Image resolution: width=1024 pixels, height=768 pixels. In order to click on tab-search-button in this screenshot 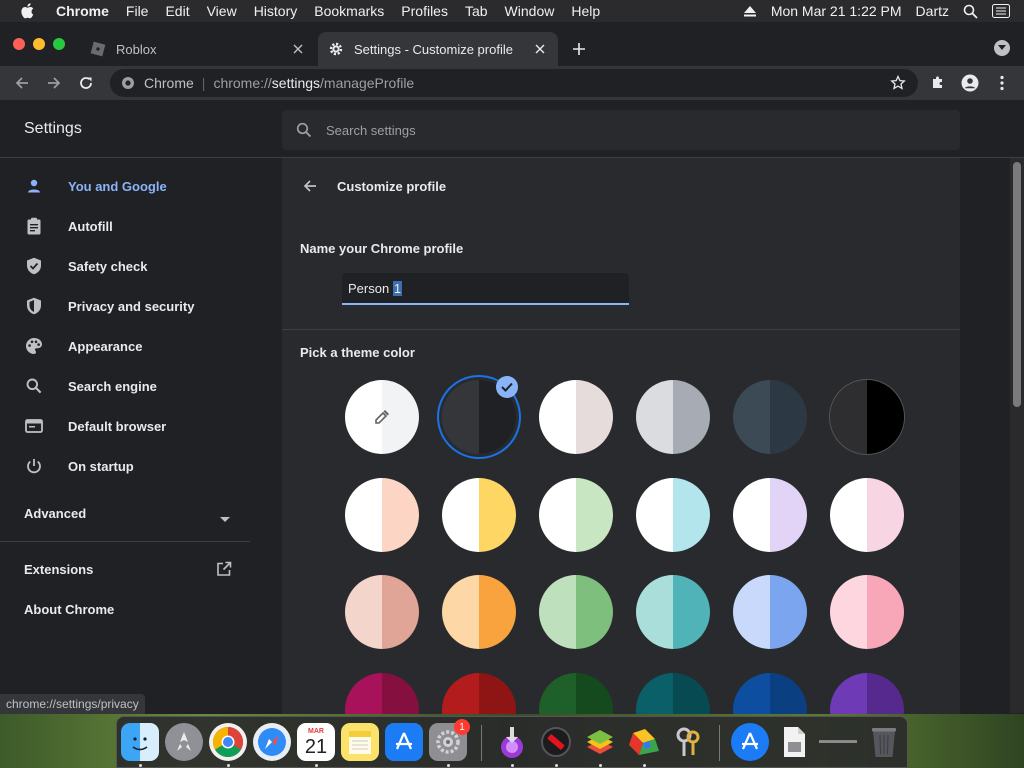, I will do `click(1002, 48)`.